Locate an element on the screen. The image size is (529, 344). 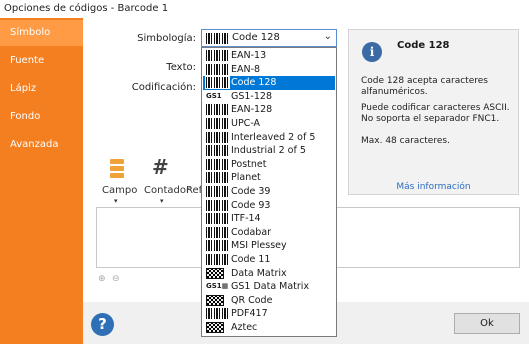
qr-icon is located at coordinates (215, 300).